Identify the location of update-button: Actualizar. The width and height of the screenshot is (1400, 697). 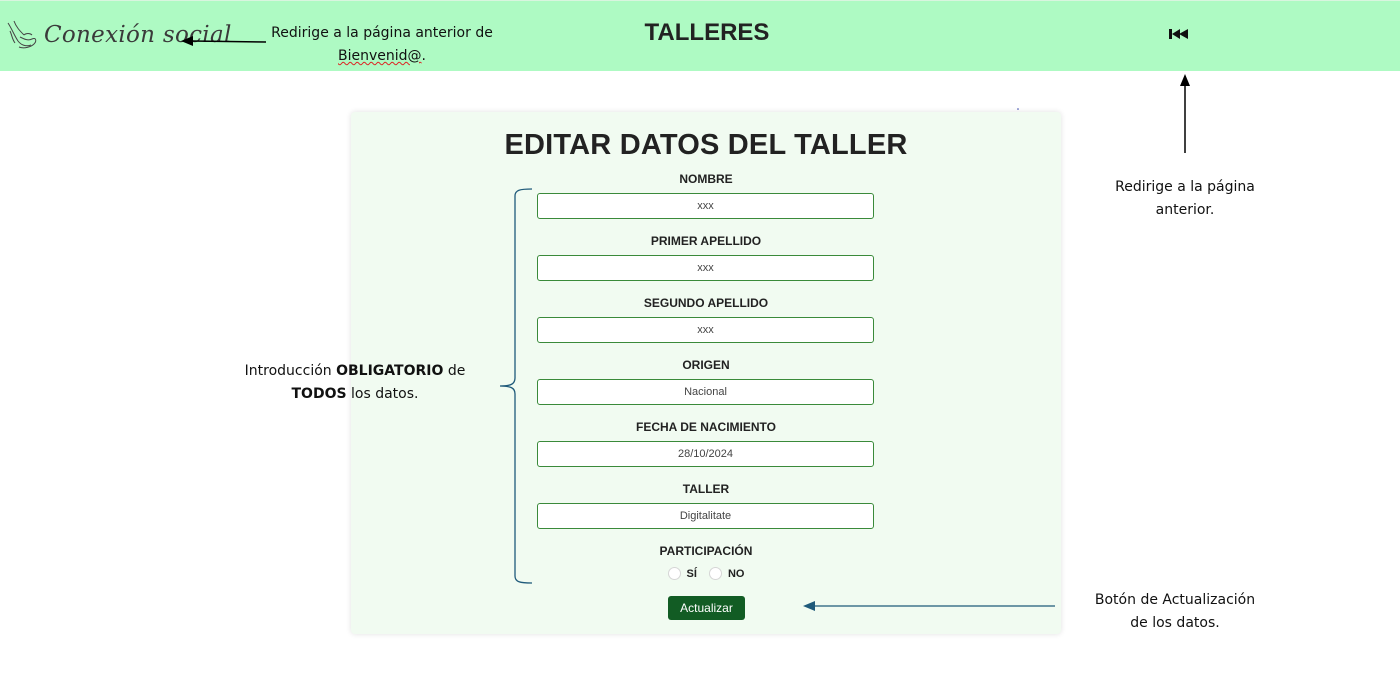
(706, 608).